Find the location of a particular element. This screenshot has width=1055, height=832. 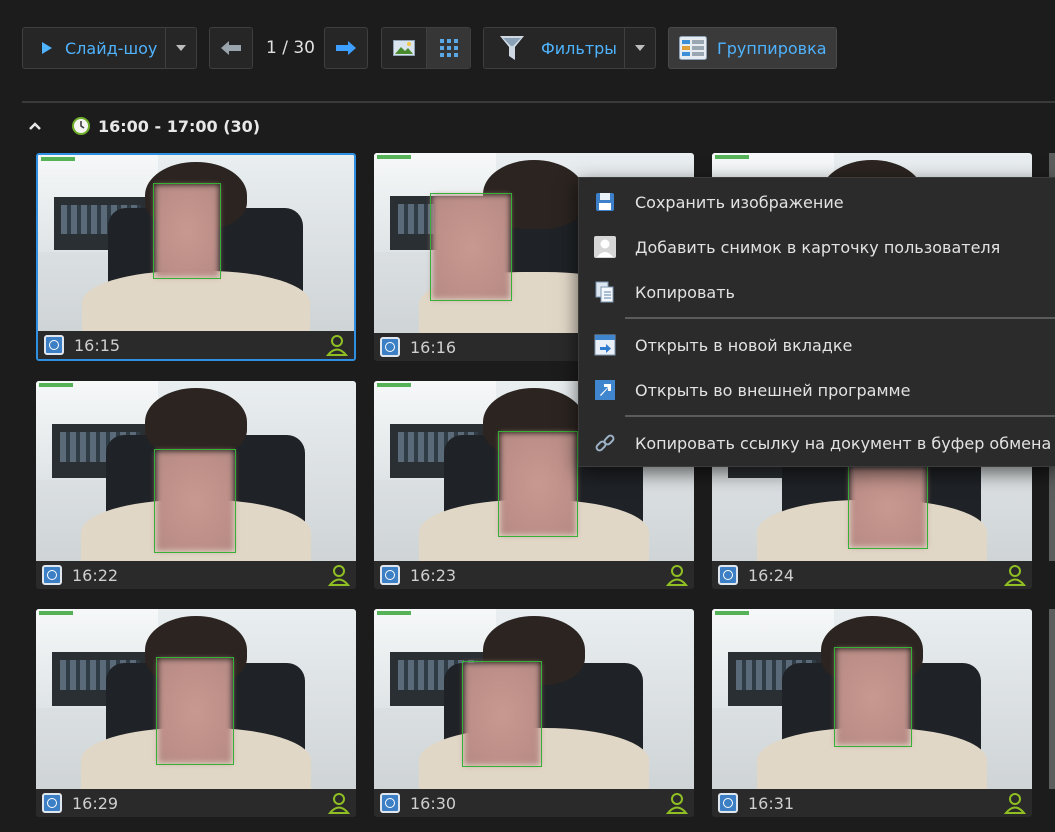

thumbnail-time: 16:16 is located at coordinates (433, 347).